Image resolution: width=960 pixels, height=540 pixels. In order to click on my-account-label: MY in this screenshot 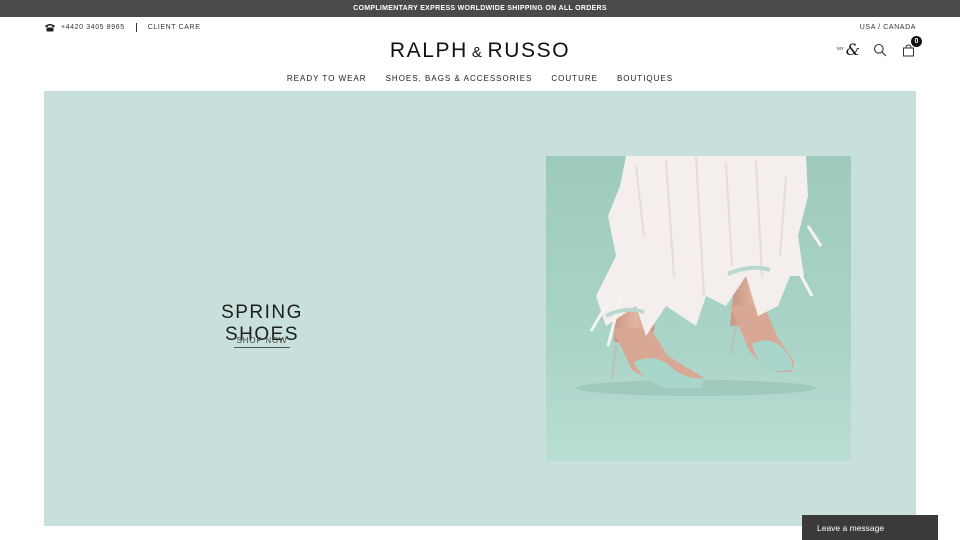, I will do `click(840, 48)`.